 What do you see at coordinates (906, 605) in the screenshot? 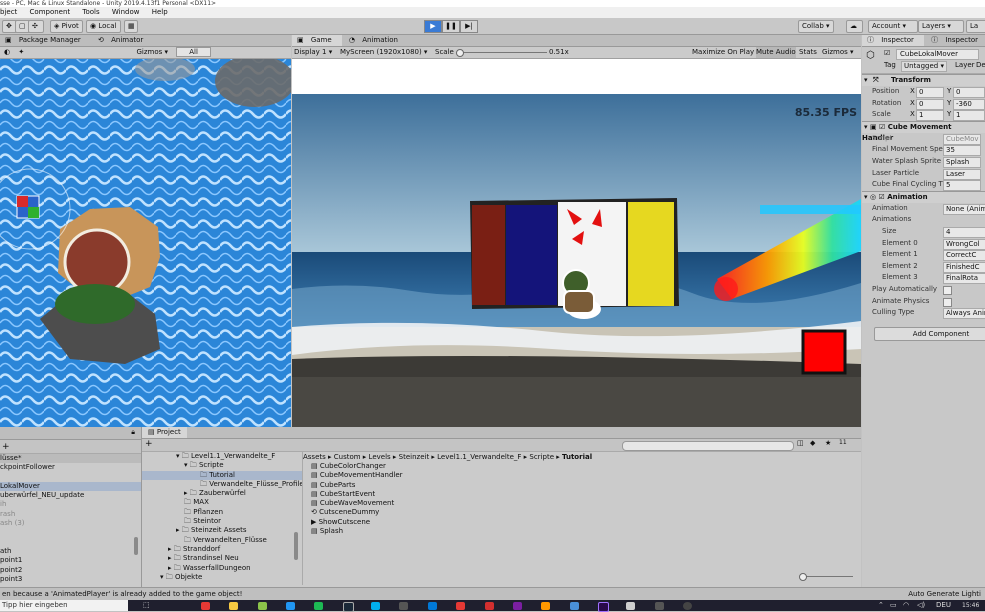
I see `wifi-icon: ◠` at bounding box center [906, 605].